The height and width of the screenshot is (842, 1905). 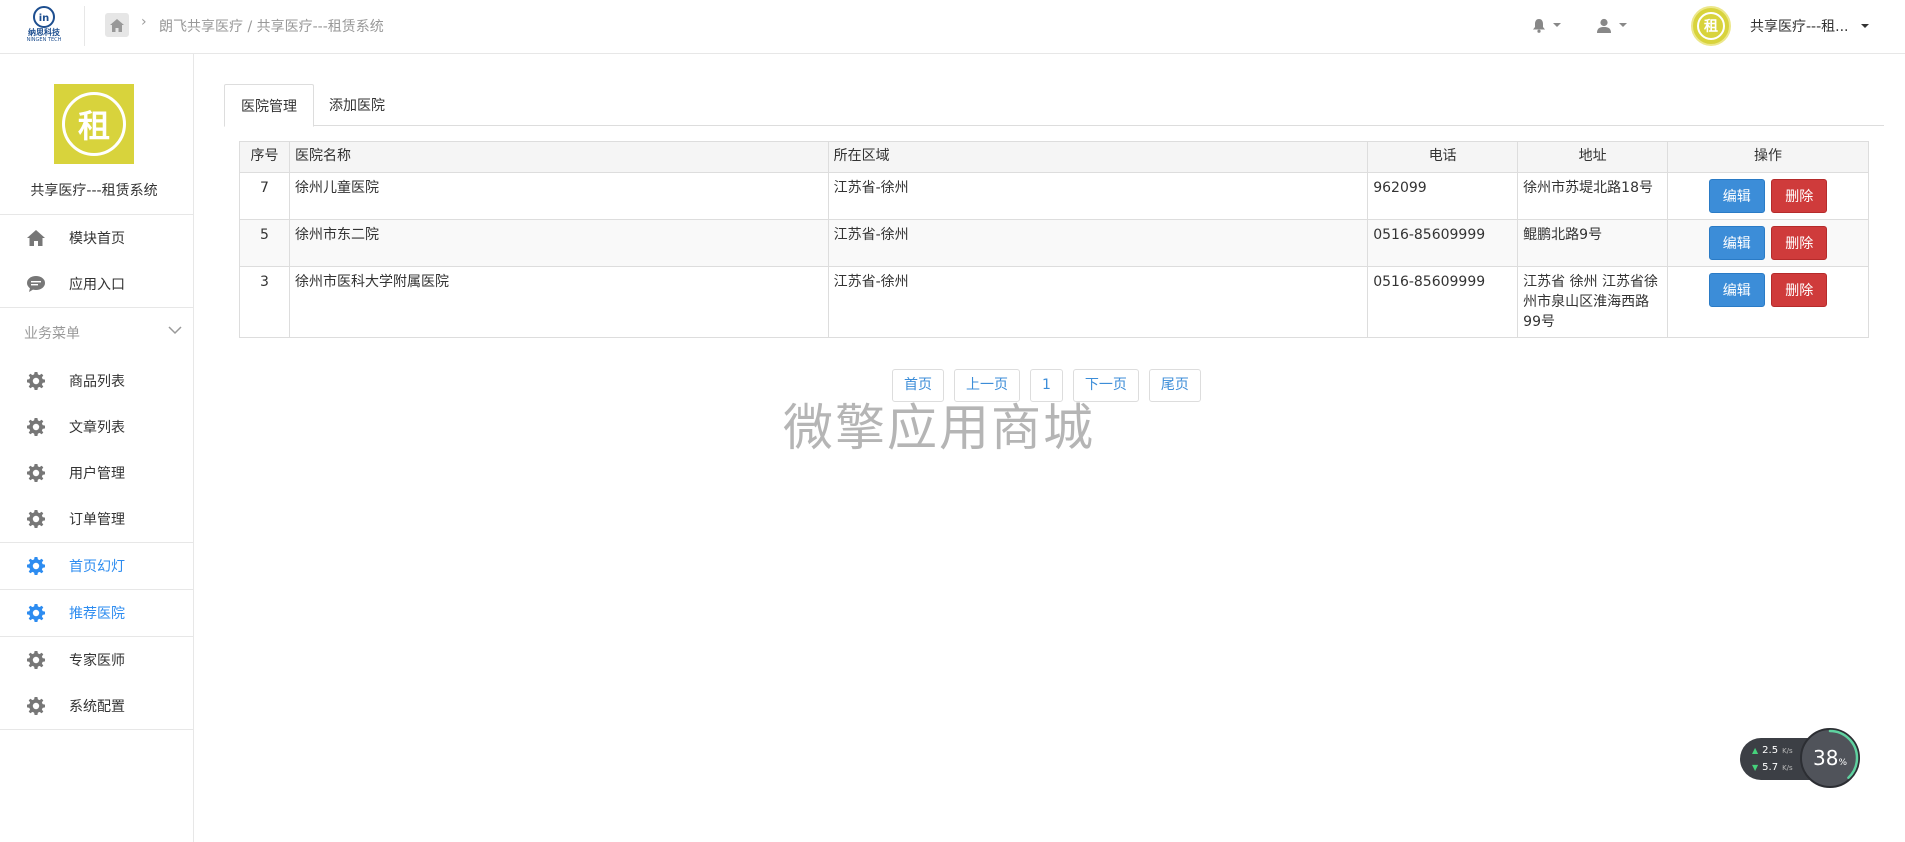 I want to click on svg-text: in, so click(x=44, y=18).